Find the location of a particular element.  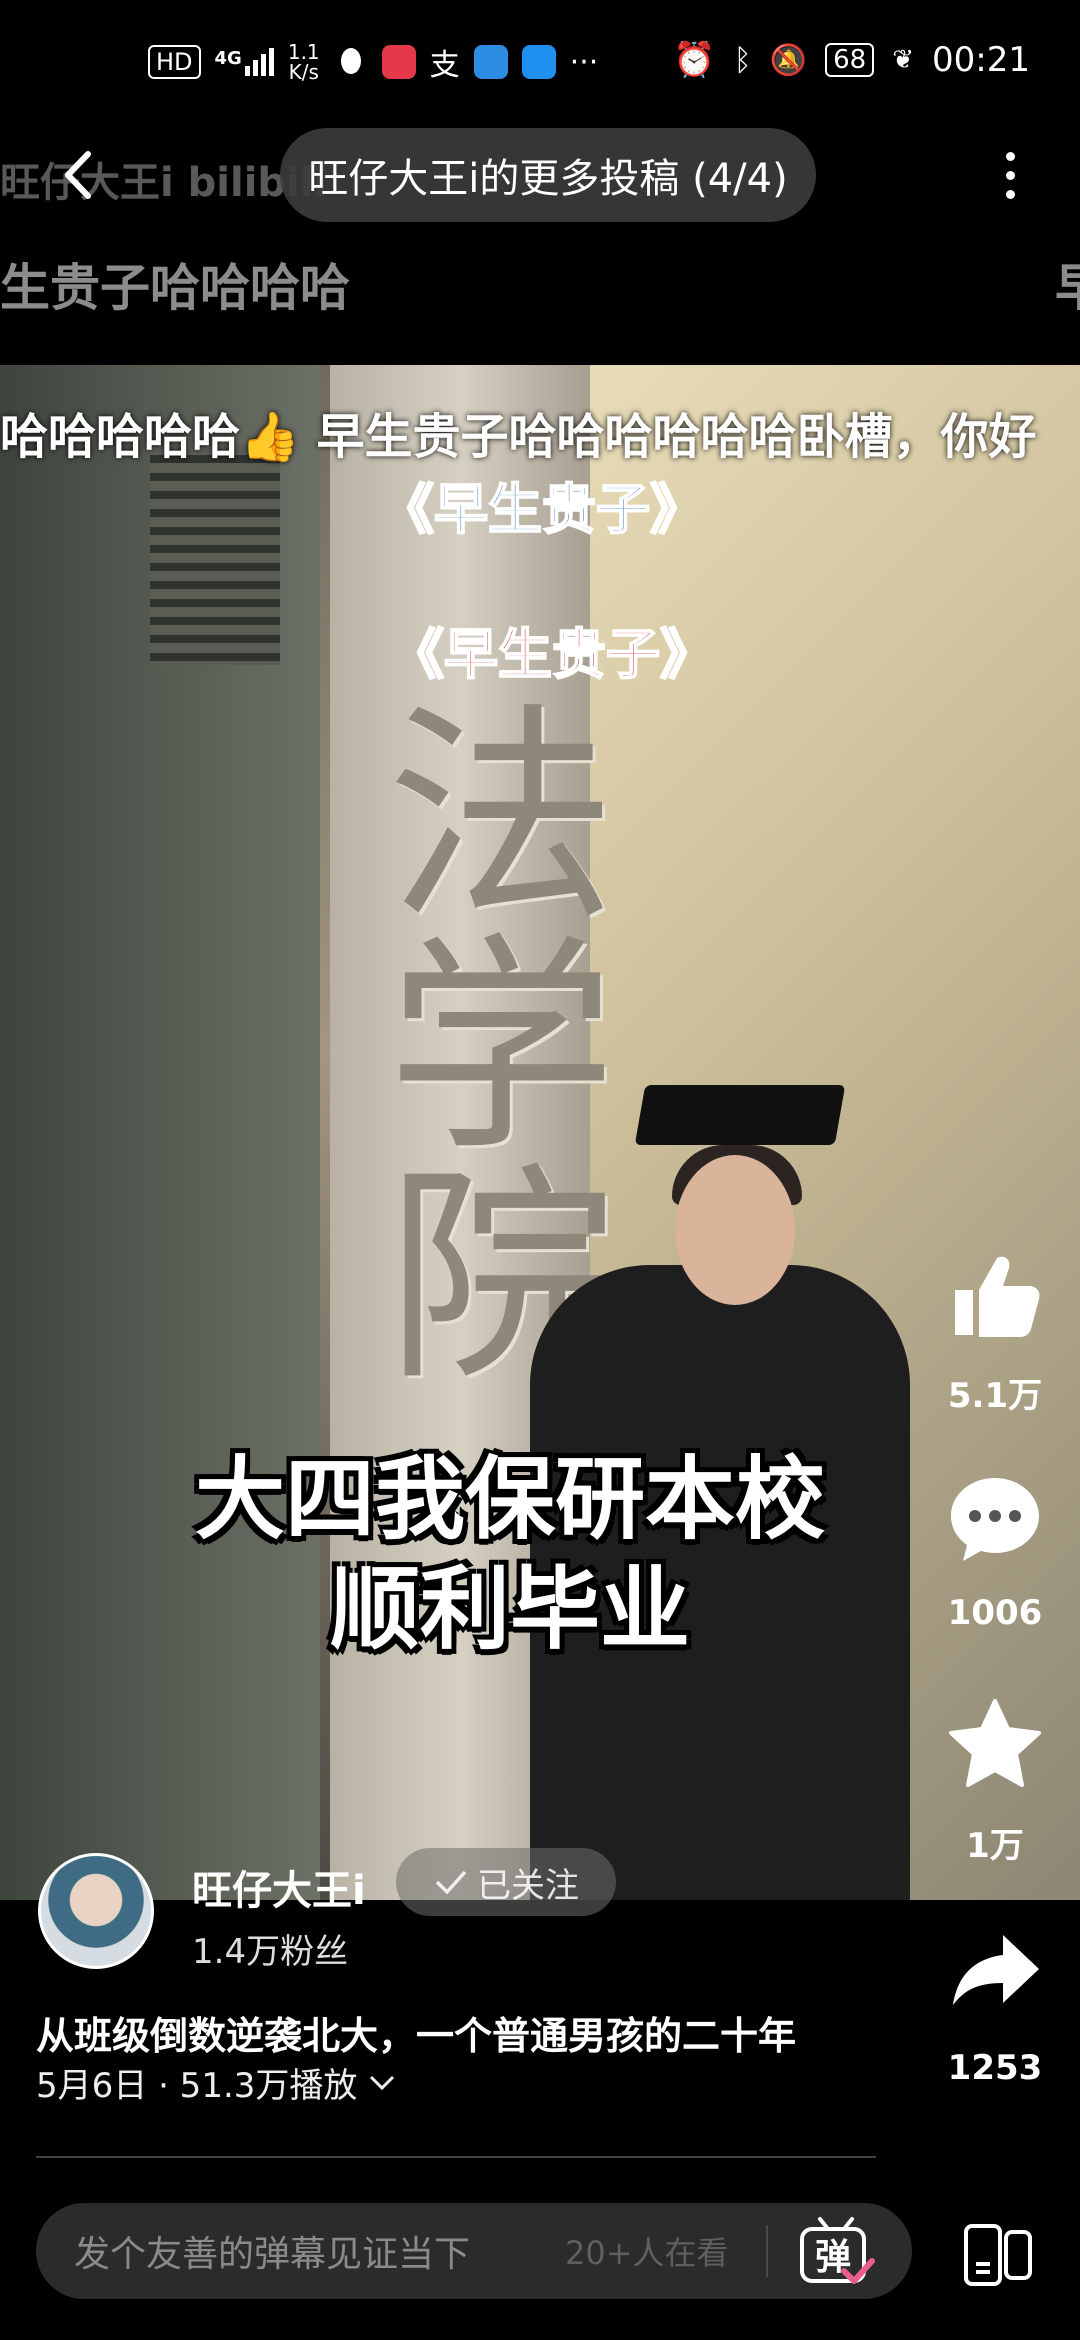

network-type: 4G is located at coordinates (228, 58).